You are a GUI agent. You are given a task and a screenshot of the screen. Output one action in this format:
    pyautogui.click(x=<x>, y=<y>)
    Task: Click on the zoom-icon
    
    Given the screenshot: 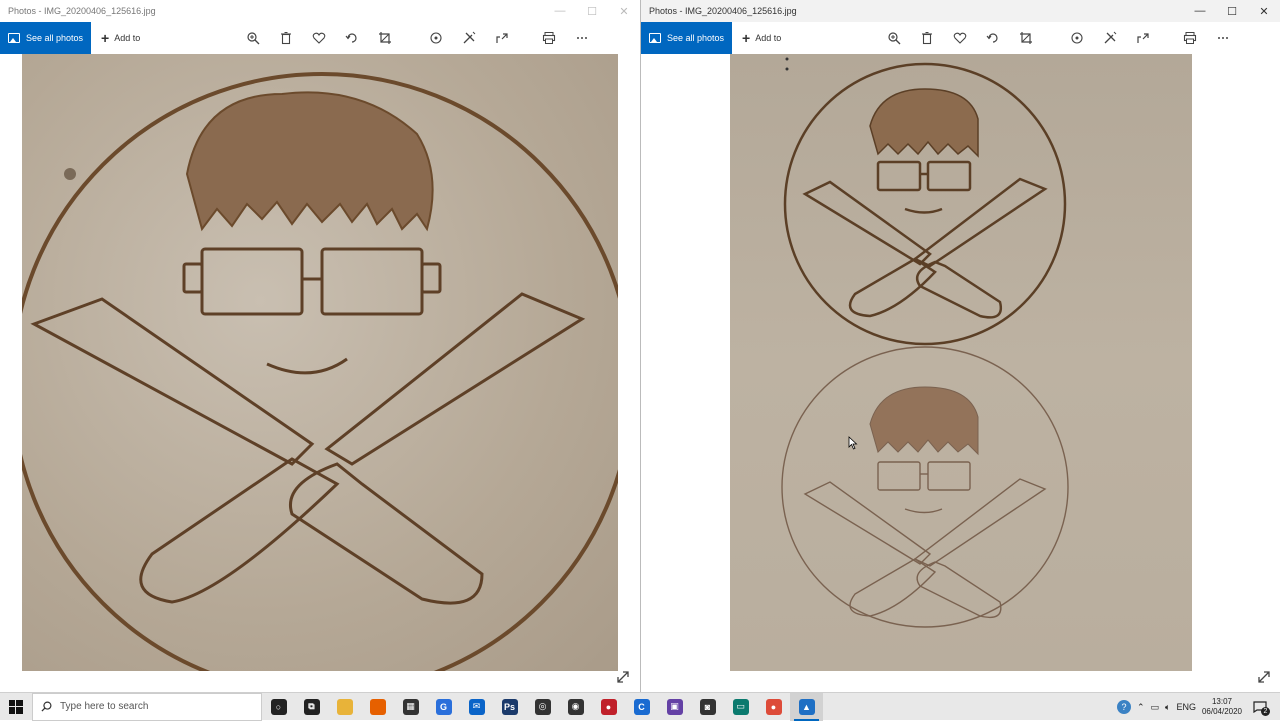 What is the action you would take?
    pyautogui.click(x=252, y=38)
    